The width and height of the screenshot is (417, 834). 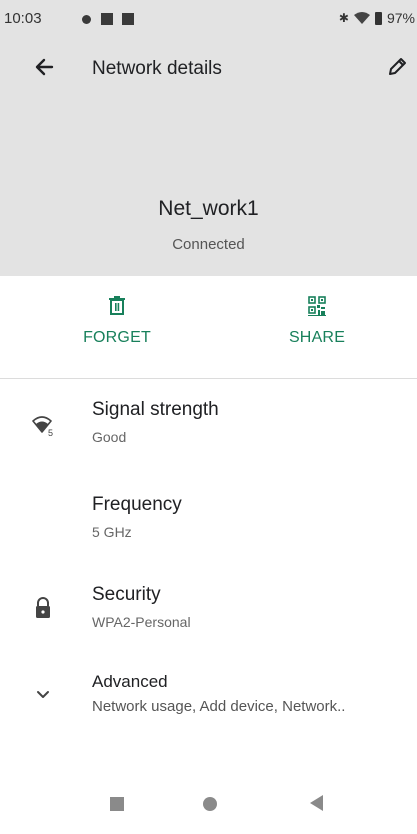 What do you see at coordinates (208, 524) in the screenshot?
I see `frequency-row: Frequency 5 GHz` at bounding box center [208, 524].